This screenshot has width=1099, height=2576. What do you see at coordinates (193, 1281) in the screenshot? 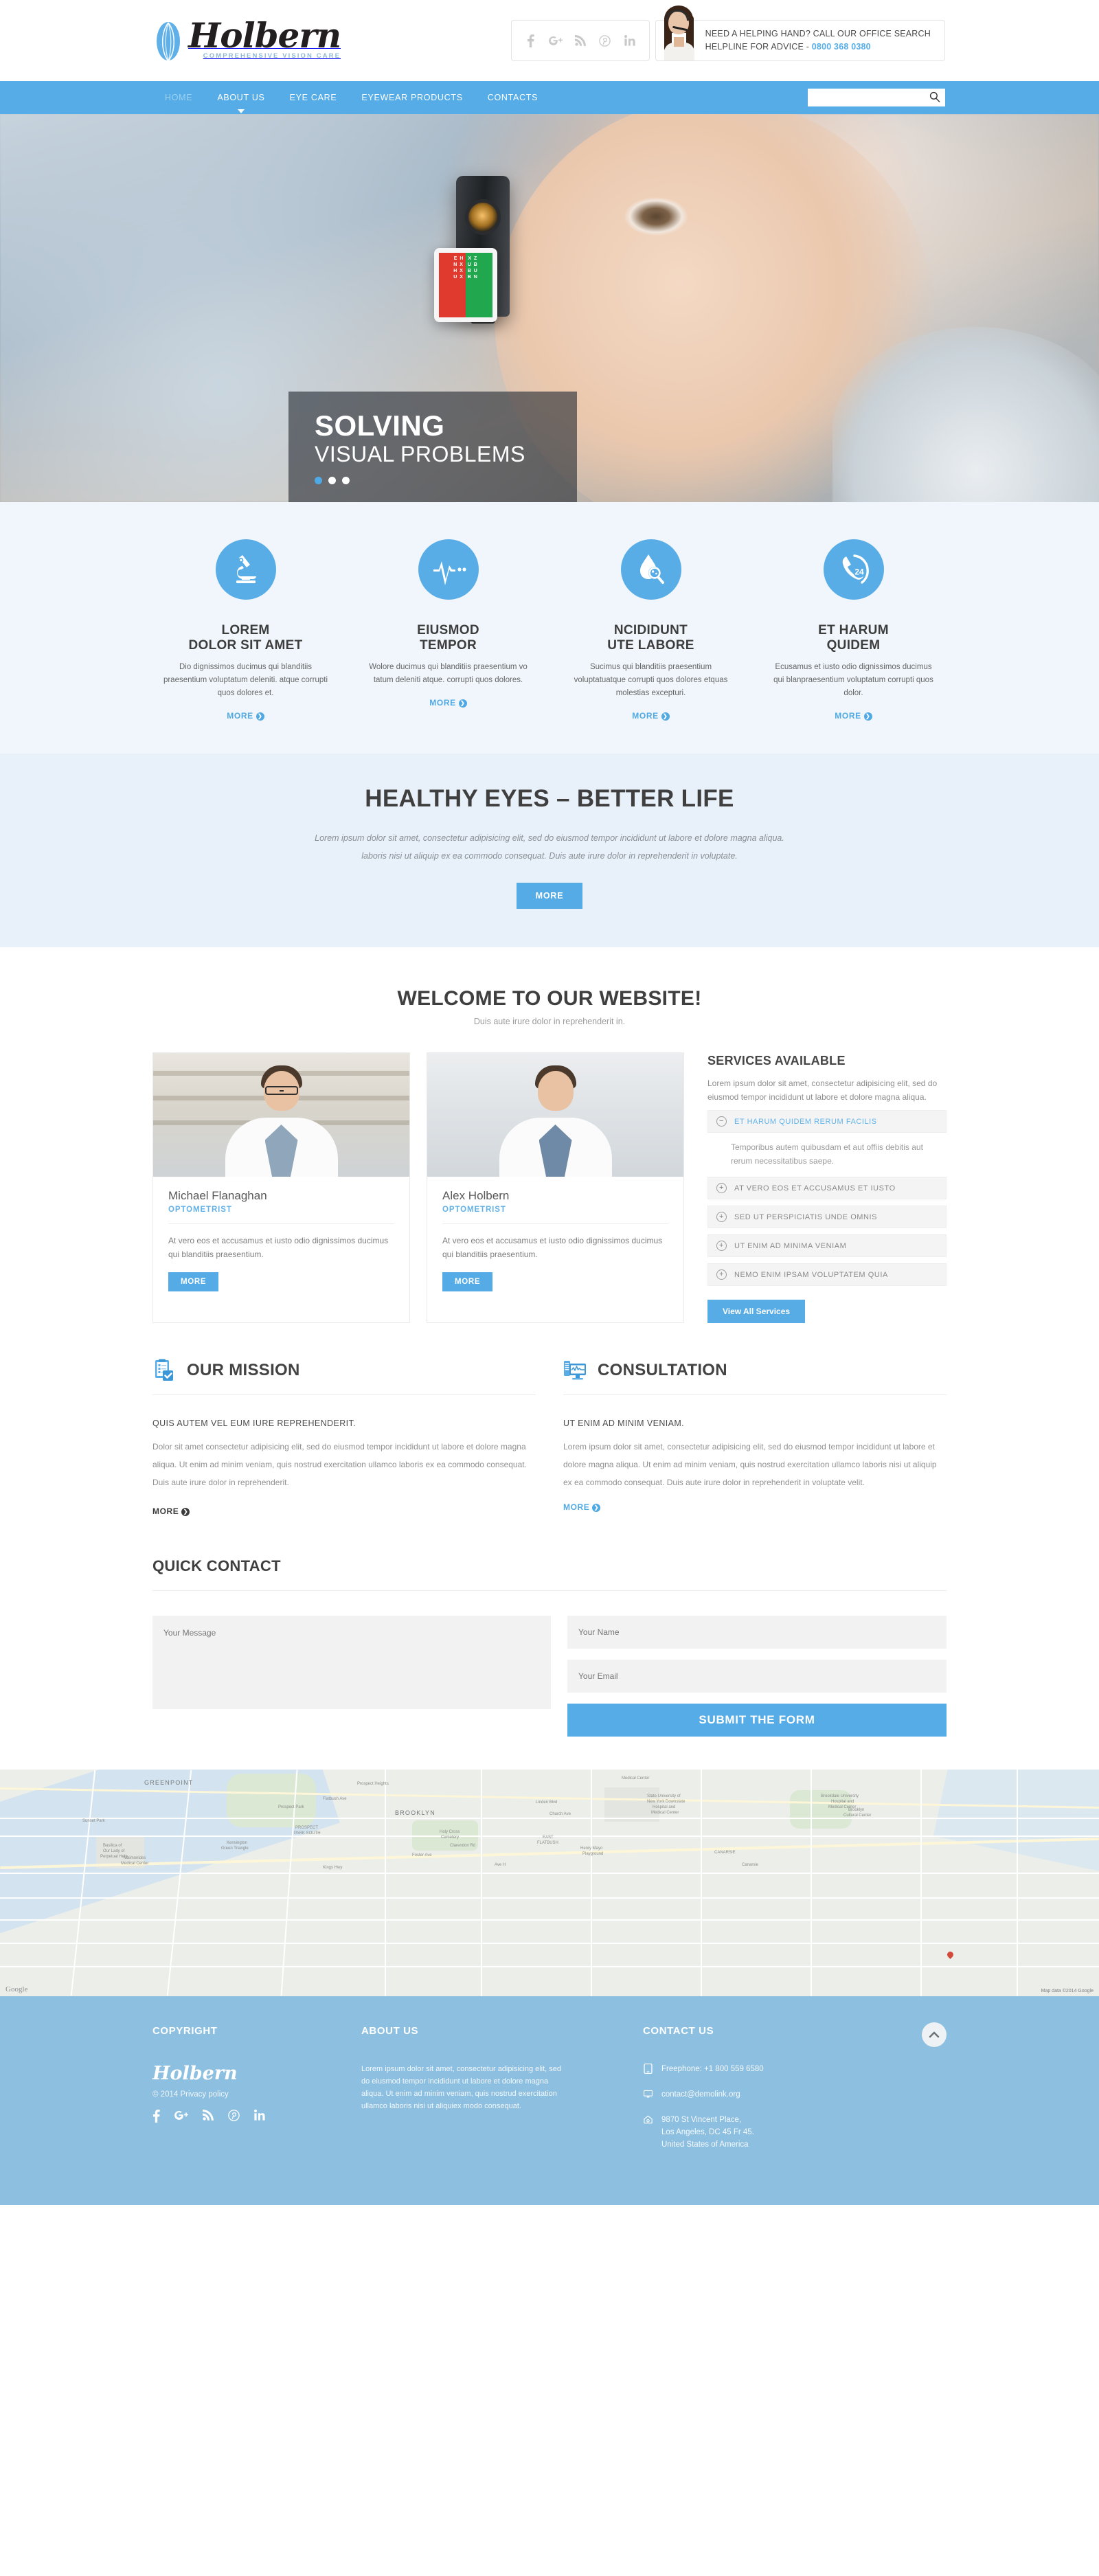
I see `team-more-button-1: MORE` at bounding box center [193, 1281].